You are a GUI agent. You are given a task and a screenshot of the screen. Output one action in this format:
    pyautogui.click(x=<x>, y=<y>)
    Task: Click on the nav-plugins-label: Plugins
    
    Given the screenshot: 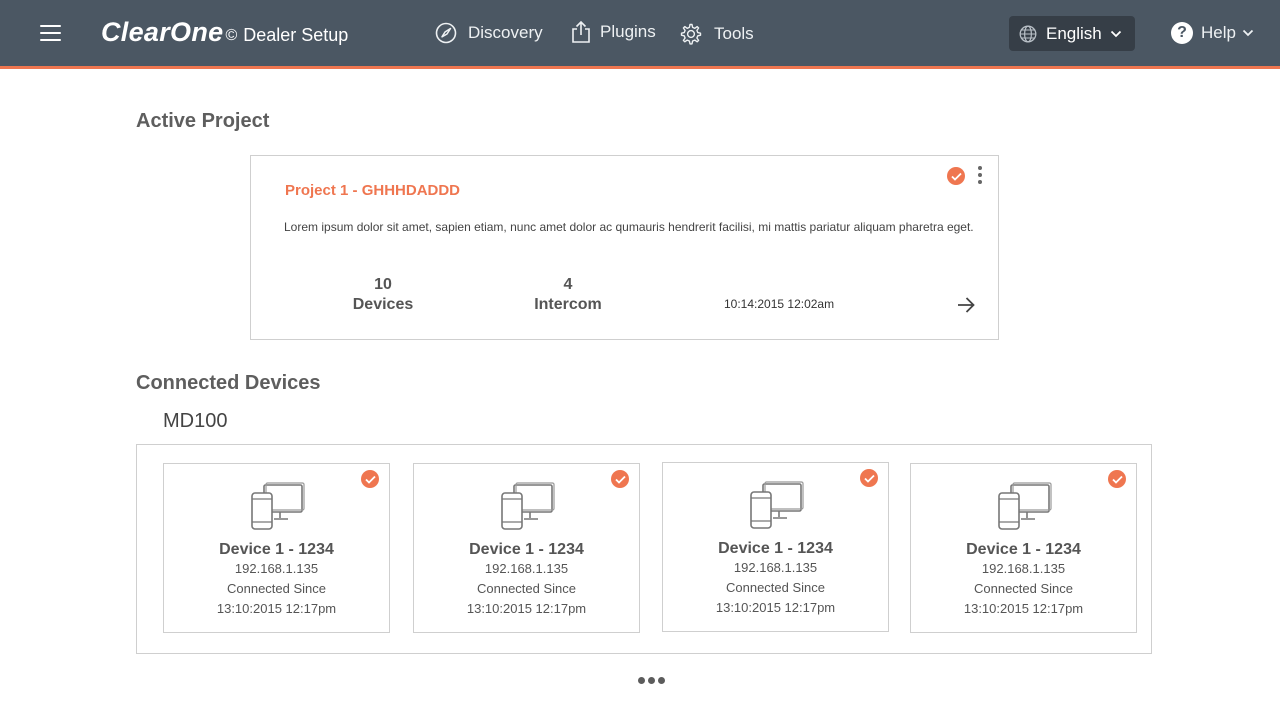 What is the action you would take?
    pyautogui.click(x=628, y=31)
    